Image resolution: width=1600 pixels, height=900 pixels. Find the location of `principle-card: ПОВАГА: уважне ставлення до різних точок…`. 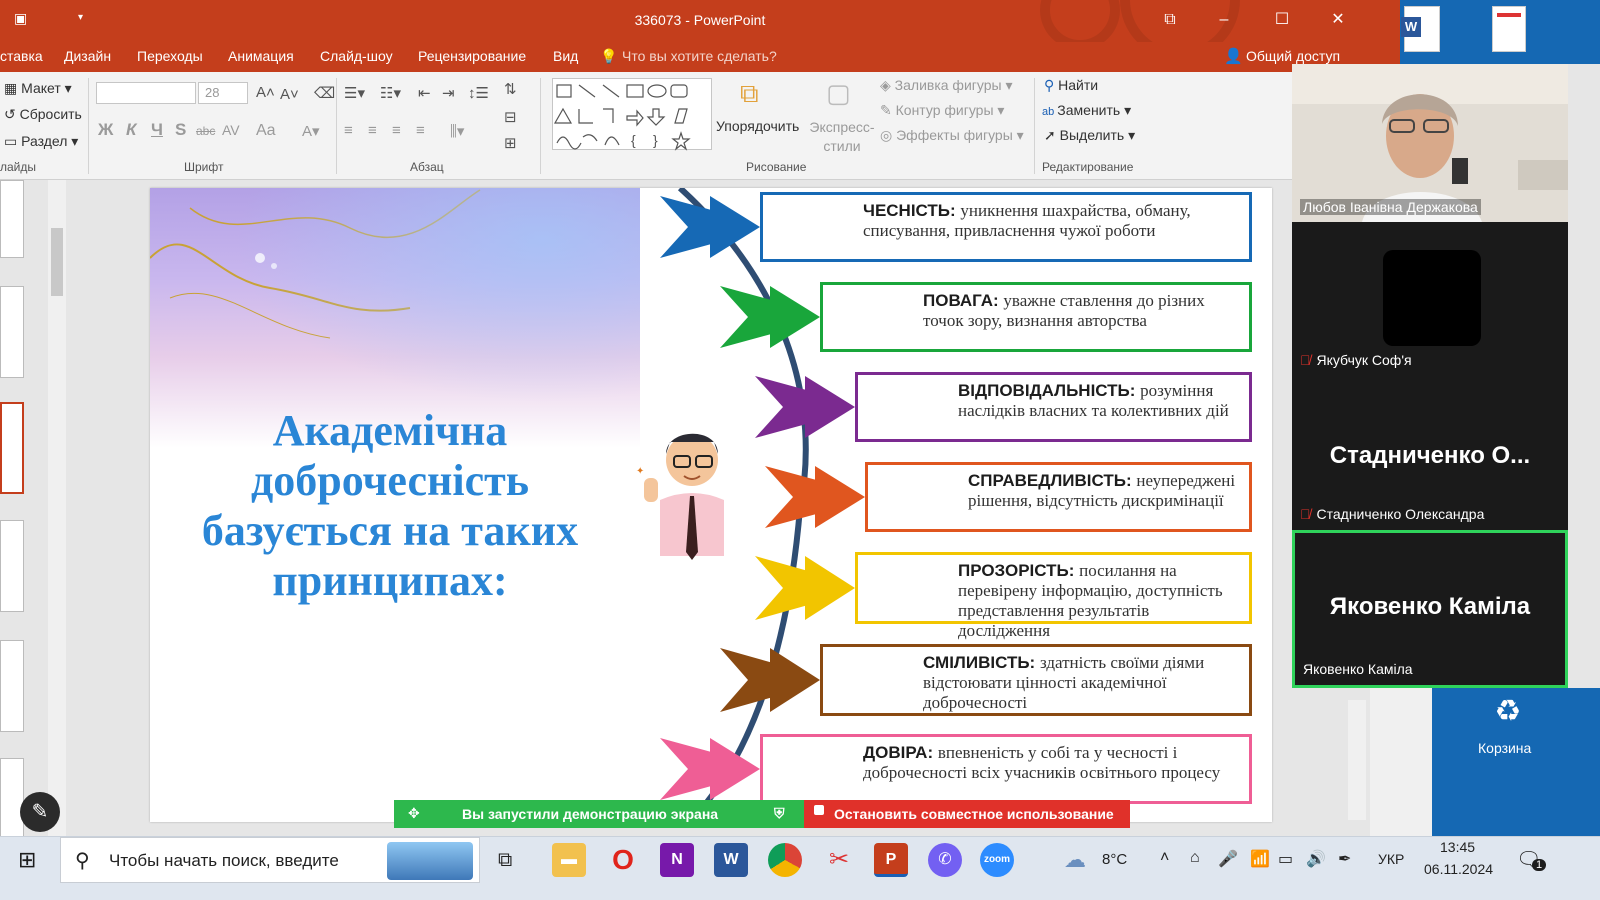

principle-card: ПОВАГА: уважне ставлення до різних точок… is located at coordinates (1036, 317).